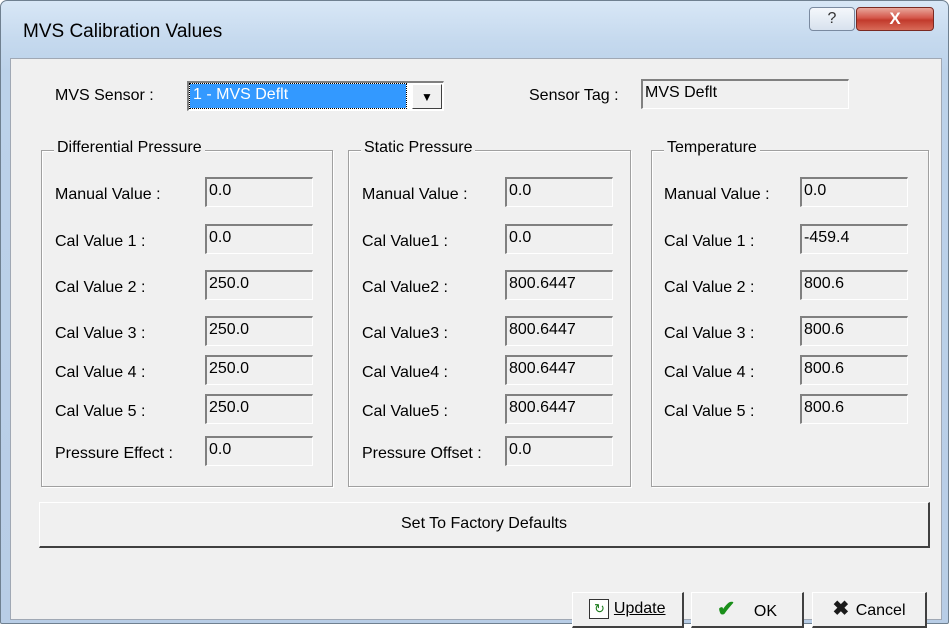  What do you see at coordinates (415, 194) in the screenshot?
I see `sp-row-label: Manual Value :` at bounding box center [415, 194].